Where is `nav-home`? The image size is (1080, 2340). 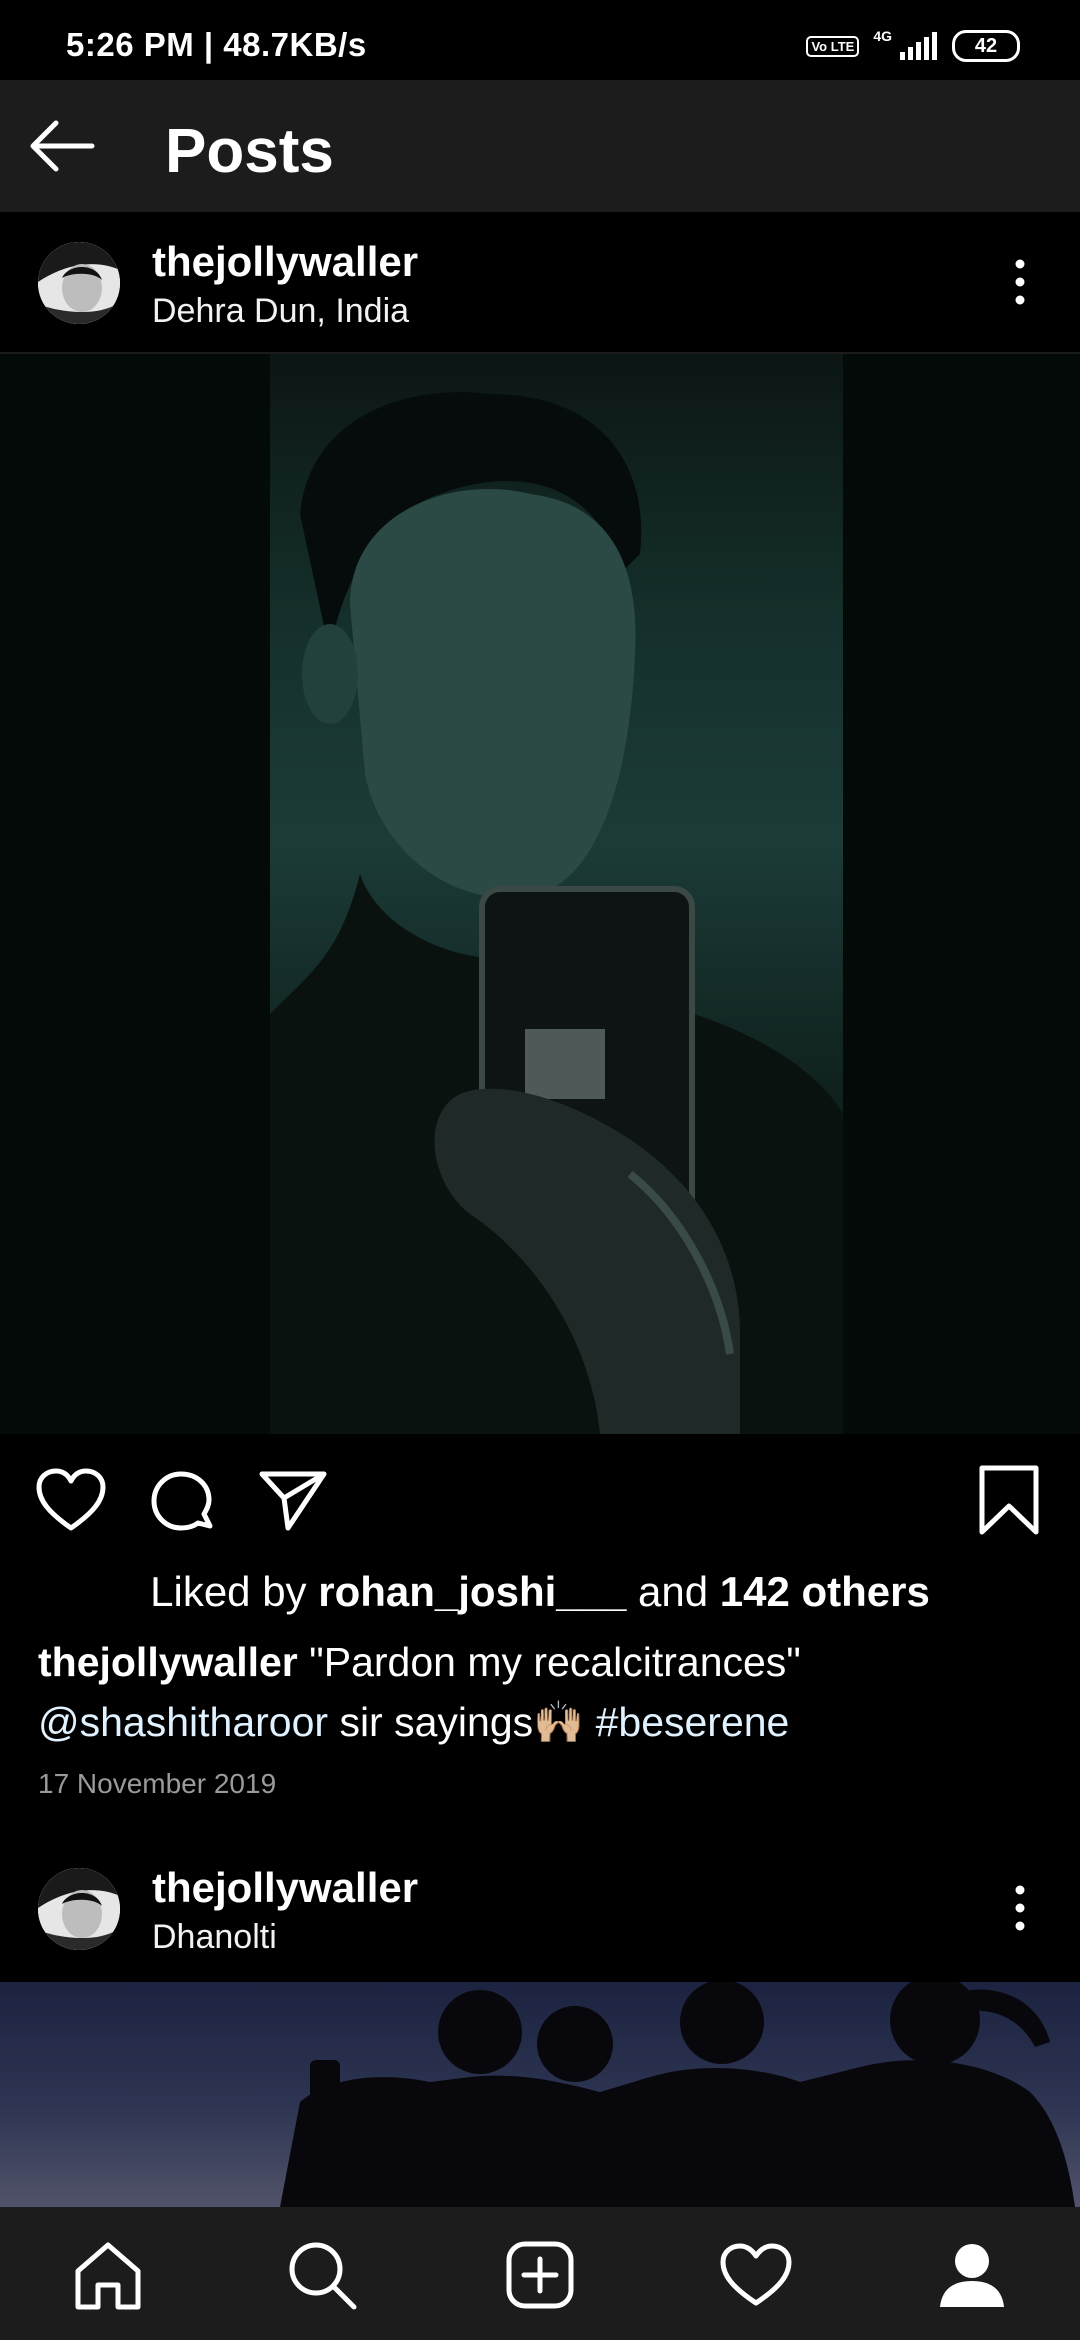 nav-home is located at coordinates (108, 2275).